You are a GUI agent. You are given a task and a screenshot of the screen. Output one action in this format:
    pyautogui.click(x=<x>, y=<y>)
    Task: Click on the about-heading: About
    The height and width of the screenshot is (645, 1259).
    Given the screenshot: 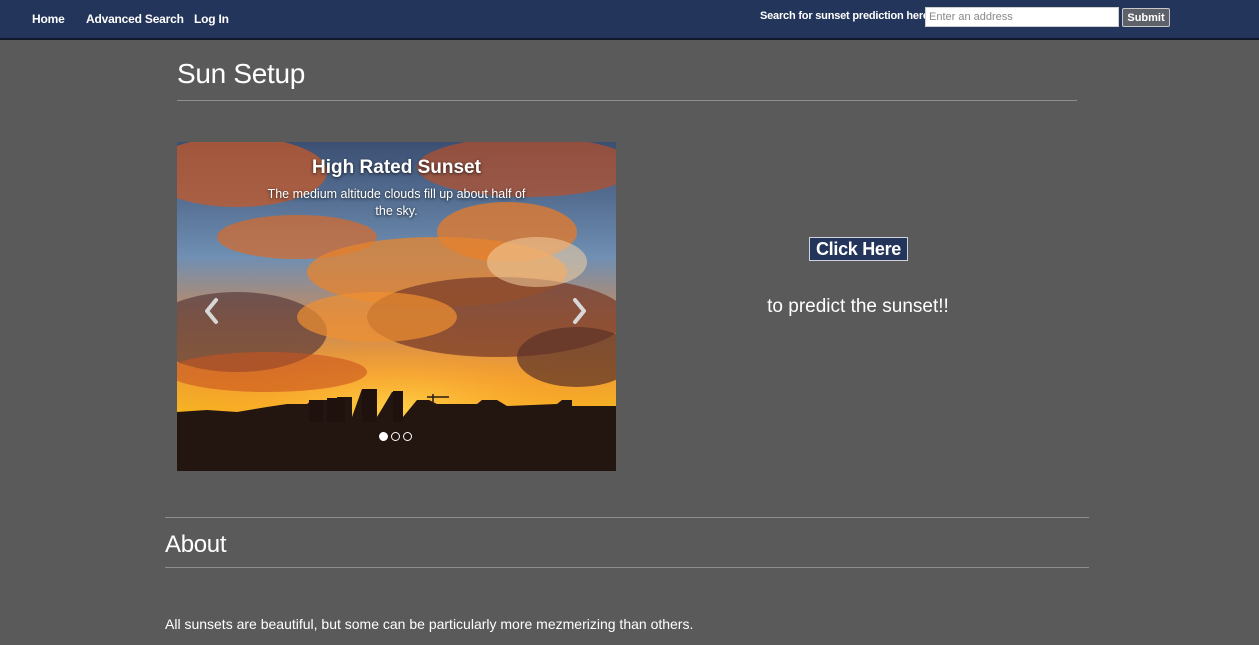 What is the action you would take?
    pyautogui.click(x=196, y=544)
    